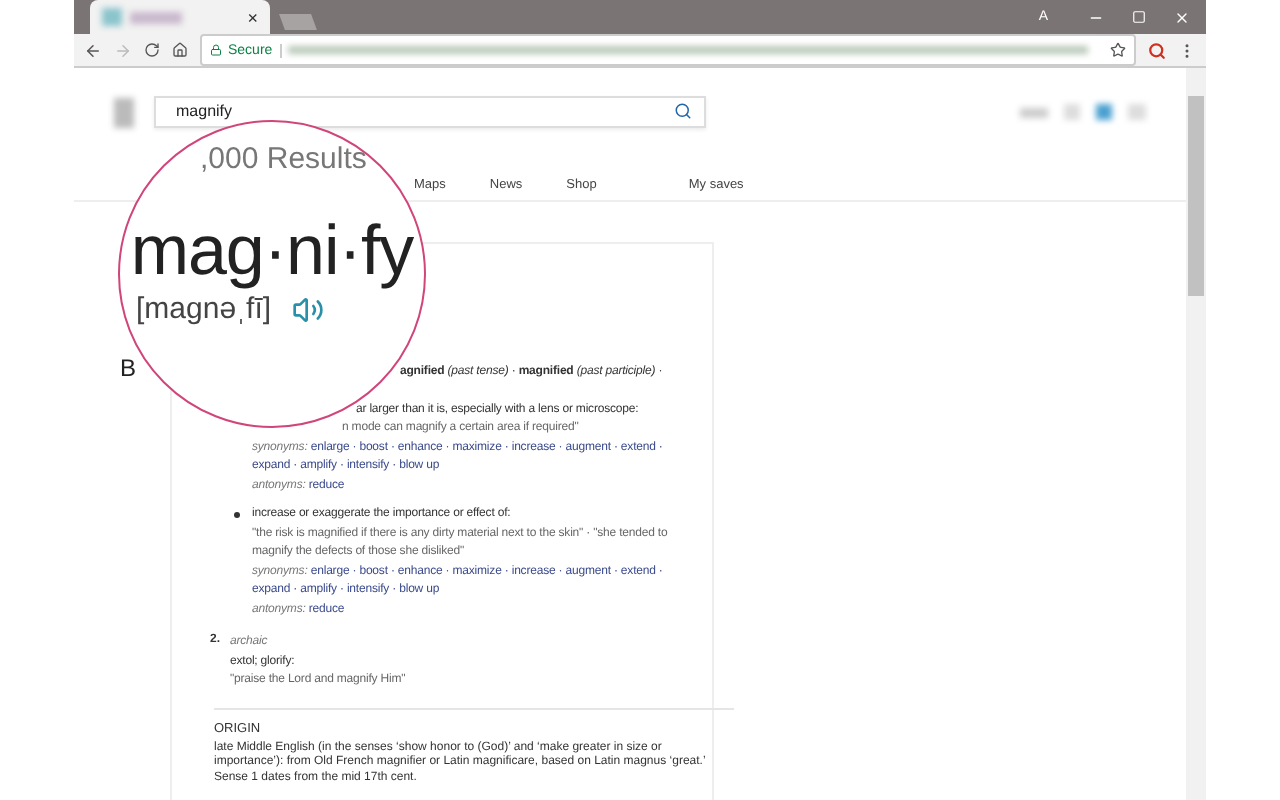 This screenshot has width=1280, height=800. What do you see at coordinates (124, 112) in the screenshot?
I see `blurred-logo` at bounding box center [124, 112].